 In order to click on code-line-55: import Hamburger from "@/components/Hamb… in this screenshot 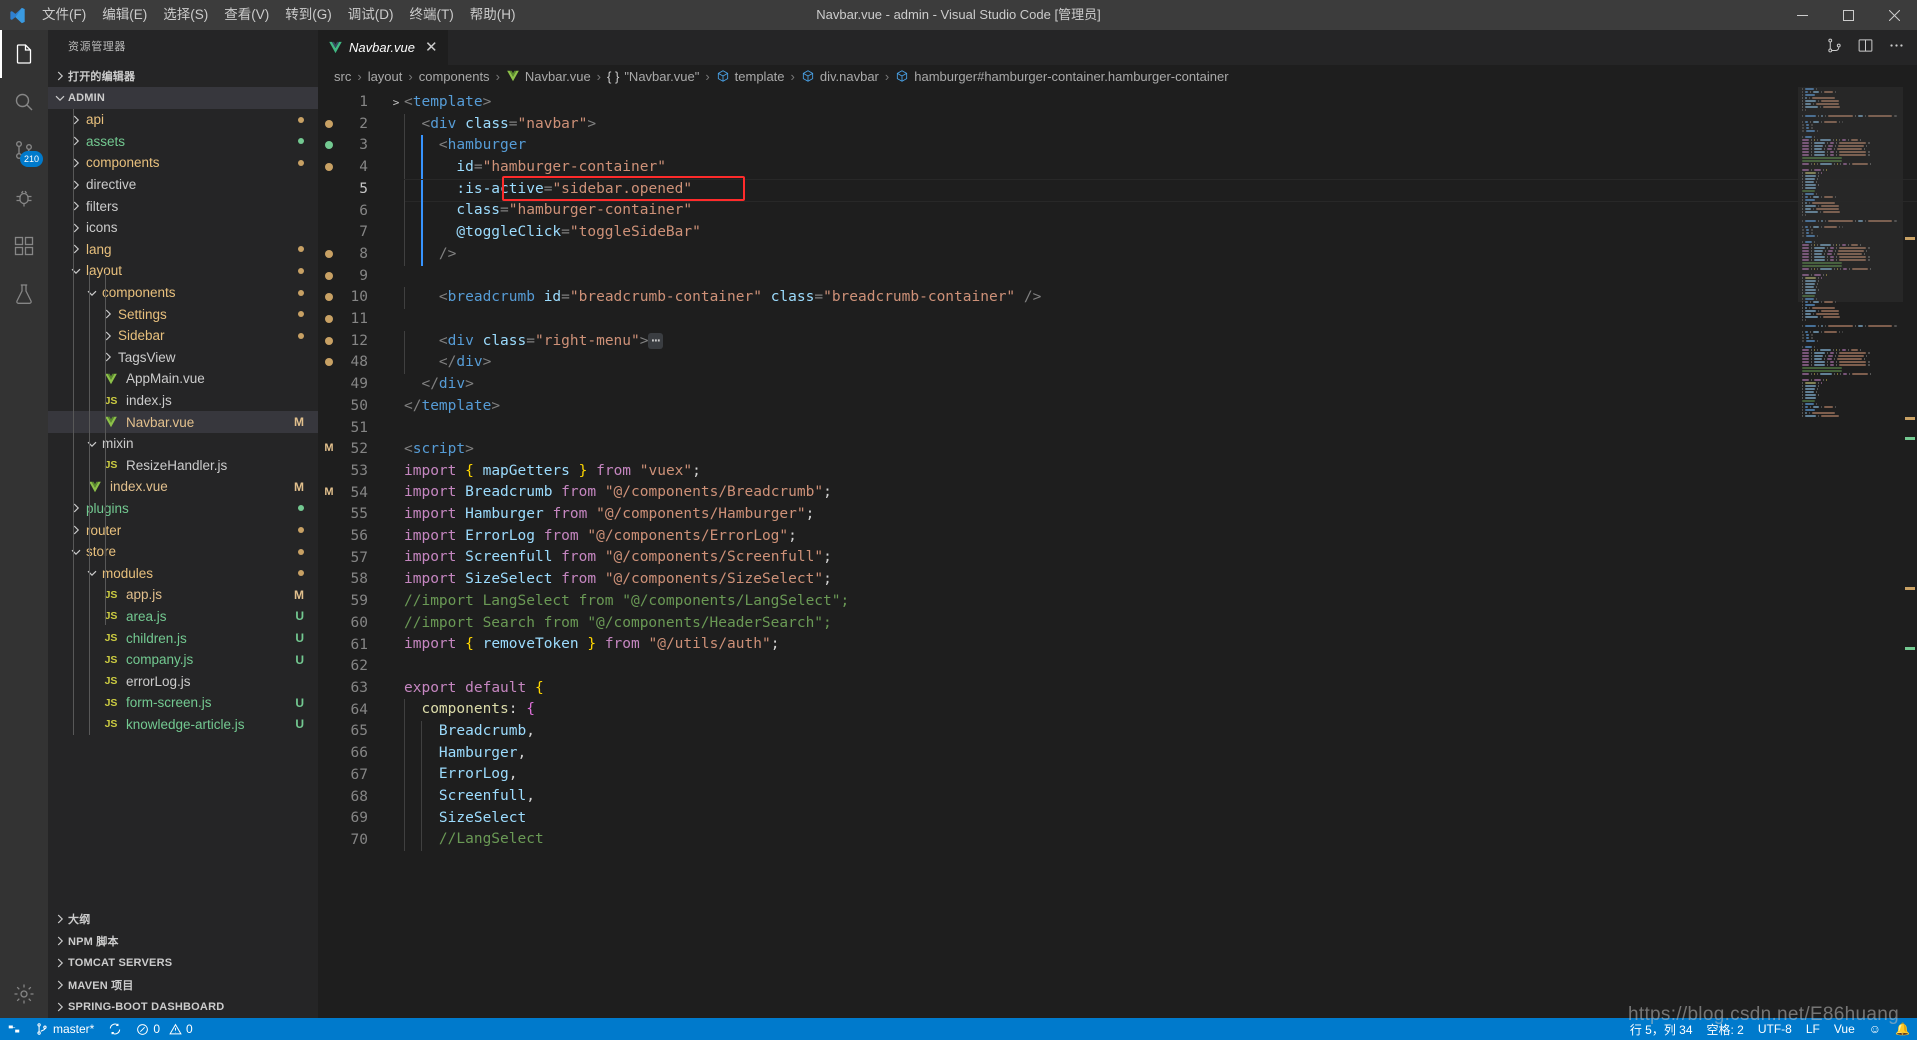, I will do `click(1160, 515)`.